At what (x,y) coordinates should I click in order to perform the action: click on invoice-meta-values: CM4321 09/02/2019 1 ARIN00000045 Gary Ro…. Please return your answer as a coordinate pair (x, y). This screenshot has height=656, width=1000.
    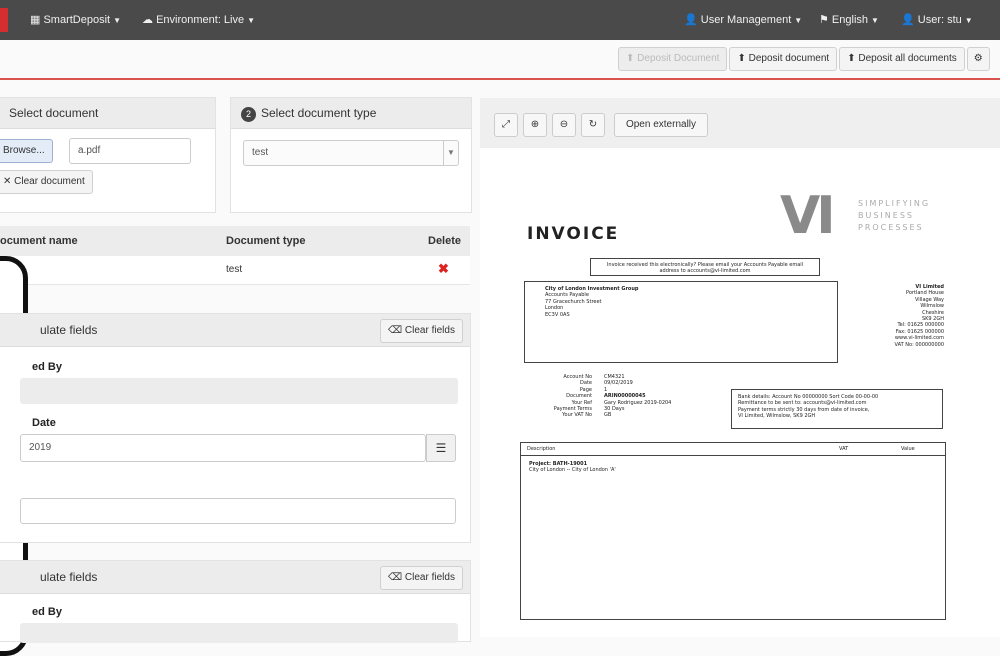
    Looking at the image, I should click on (638, 396).